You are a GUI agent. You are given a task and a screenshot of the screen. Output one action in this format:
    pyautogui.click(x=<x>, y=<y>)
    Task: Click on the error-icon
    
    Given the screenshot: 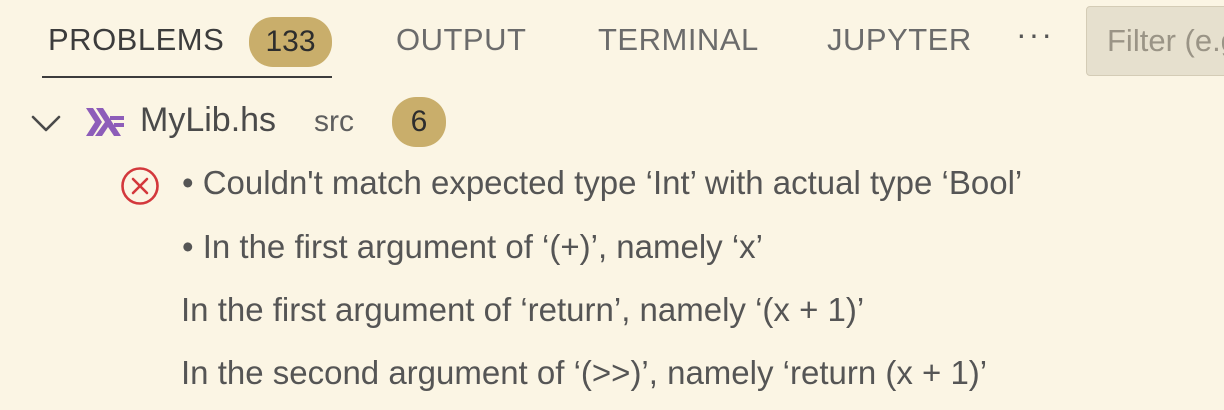 What is the action you would take?
    pyautogui.click(x=140, y=186)
    